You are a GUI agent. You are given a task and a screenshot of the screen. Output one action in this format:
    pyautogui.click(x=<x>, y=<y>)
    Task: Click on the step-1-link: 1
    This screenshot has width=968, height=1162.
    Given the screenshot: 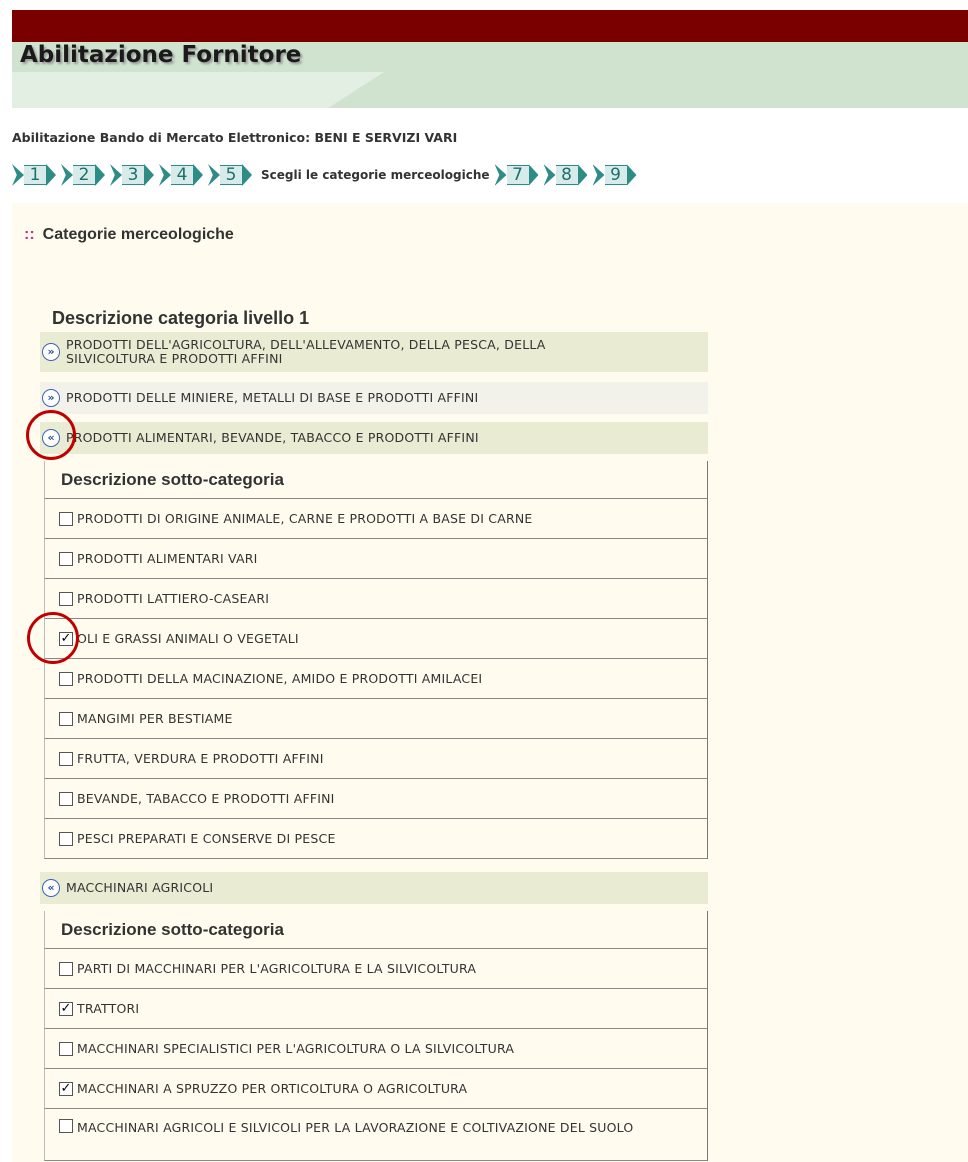 What is the action you would take?
    pyautogui.click(x=34, y=175)
    